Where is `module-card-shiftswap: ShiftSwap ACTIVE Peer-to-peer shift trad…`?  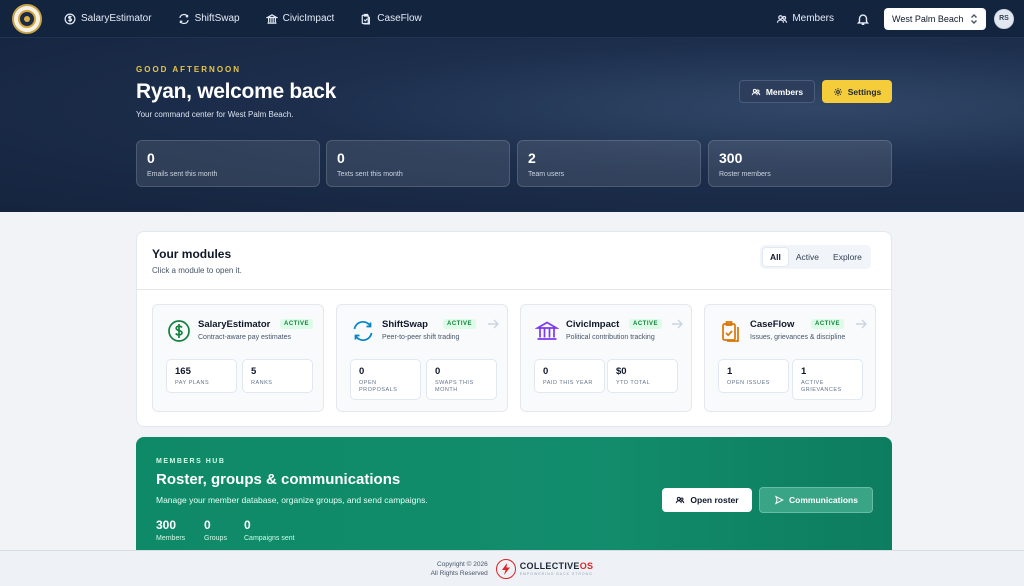
module-card-shiftswap: ShiftSwap ACTIVE Peer-to-peer shift trad… is located at coordinates (422, 358).